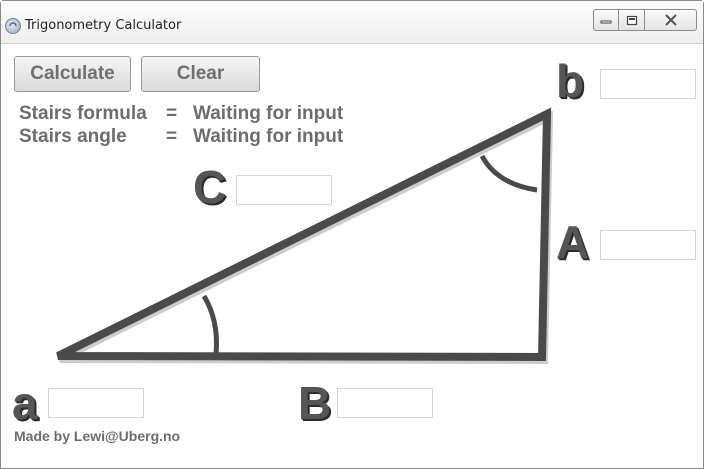  I want to click on side-label-c: C, so click(210, 187).